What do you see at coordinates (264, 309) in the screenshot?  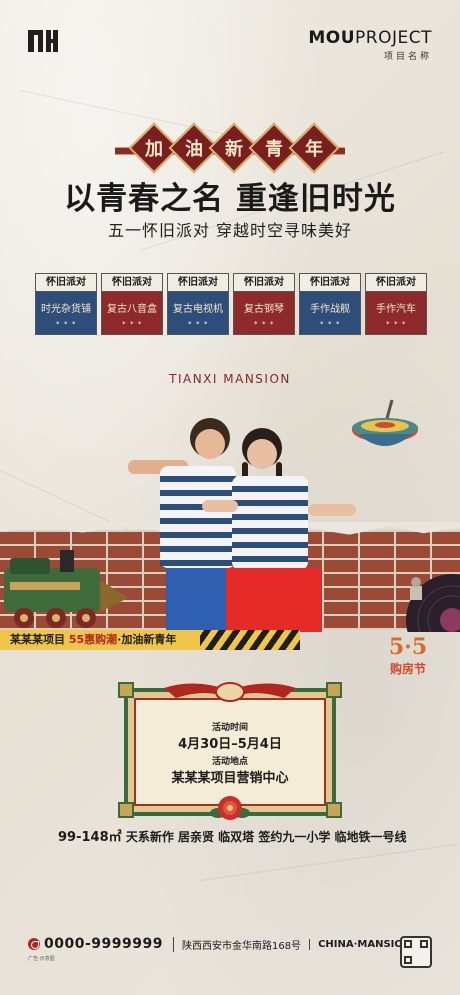 I see `card-name: 复古钢琴` at bounding box center [264, 309].